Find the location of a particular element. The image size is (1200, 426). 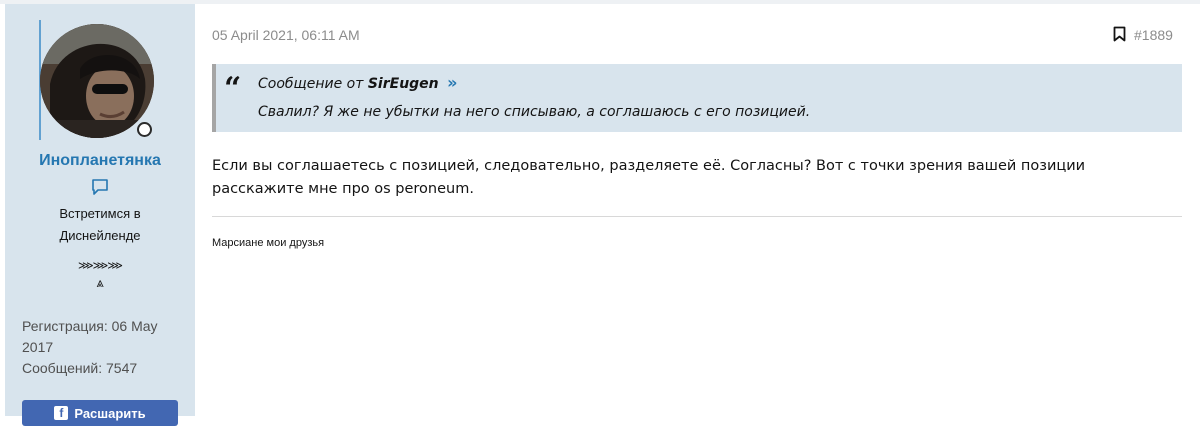

posts-value: 7547 is located at coordinates (122, 368).